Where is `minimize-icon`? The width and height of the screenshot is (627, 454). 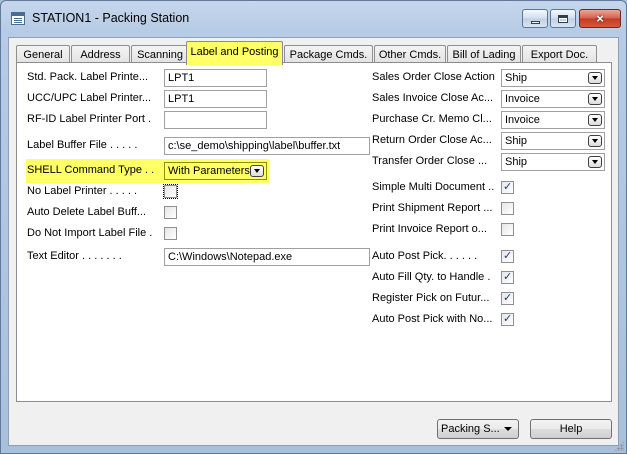 minimize-icon is located at coordinates (535, 22).